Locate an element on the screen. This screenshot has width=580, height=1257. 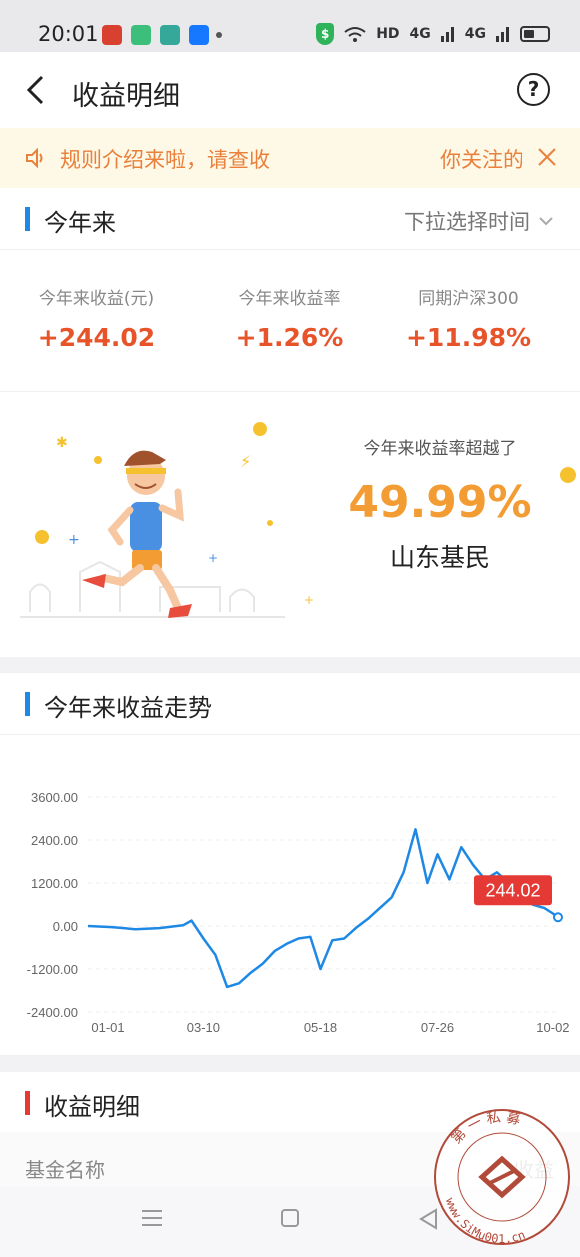
runner-illustration: ✱ ⚡ + + + is located at coordinates (167, 520).